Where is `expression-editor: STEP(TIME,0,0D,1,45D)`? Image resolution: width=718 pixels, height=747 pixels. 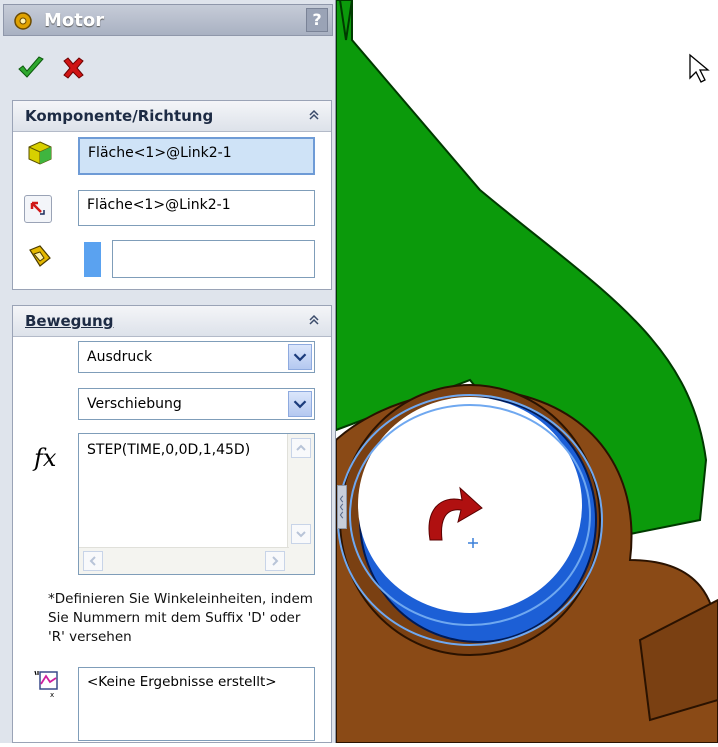 expression-editor: STEP(TIME,0,0D,1,45D) is located at coordinates (196, 504).